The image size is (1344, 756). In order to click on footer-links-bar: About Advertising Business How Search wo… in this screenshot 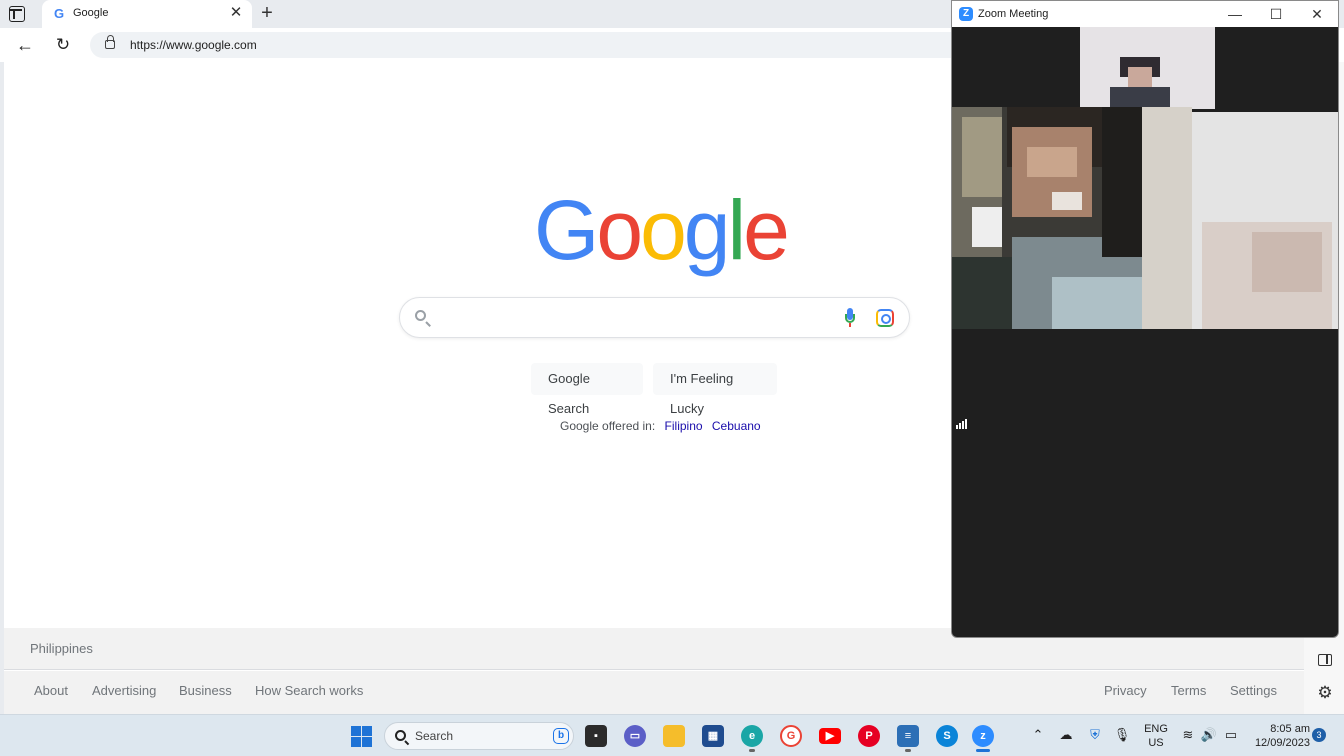, I will do `click(654, 692)`.